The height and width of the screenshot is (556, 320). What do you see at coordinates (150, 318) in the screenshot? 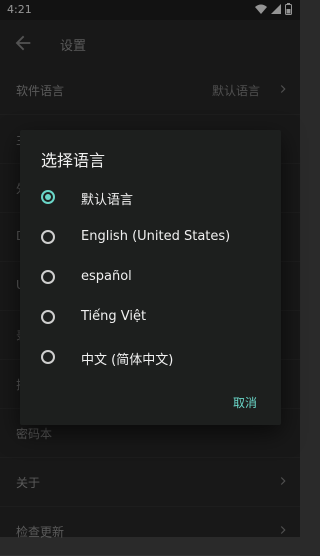
I see `language-option-vietnamese: Tiếng Việt` at bounding box center [150, 318].